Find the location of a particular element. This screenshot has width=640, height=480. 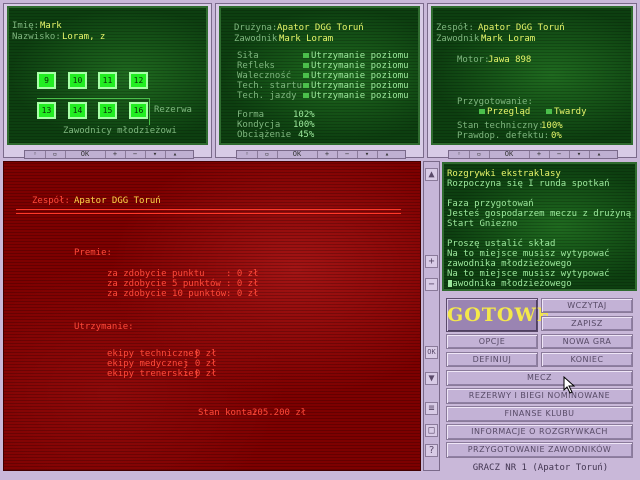

rezerwa-label: Rezerwa is located at coordinates (173, 110).